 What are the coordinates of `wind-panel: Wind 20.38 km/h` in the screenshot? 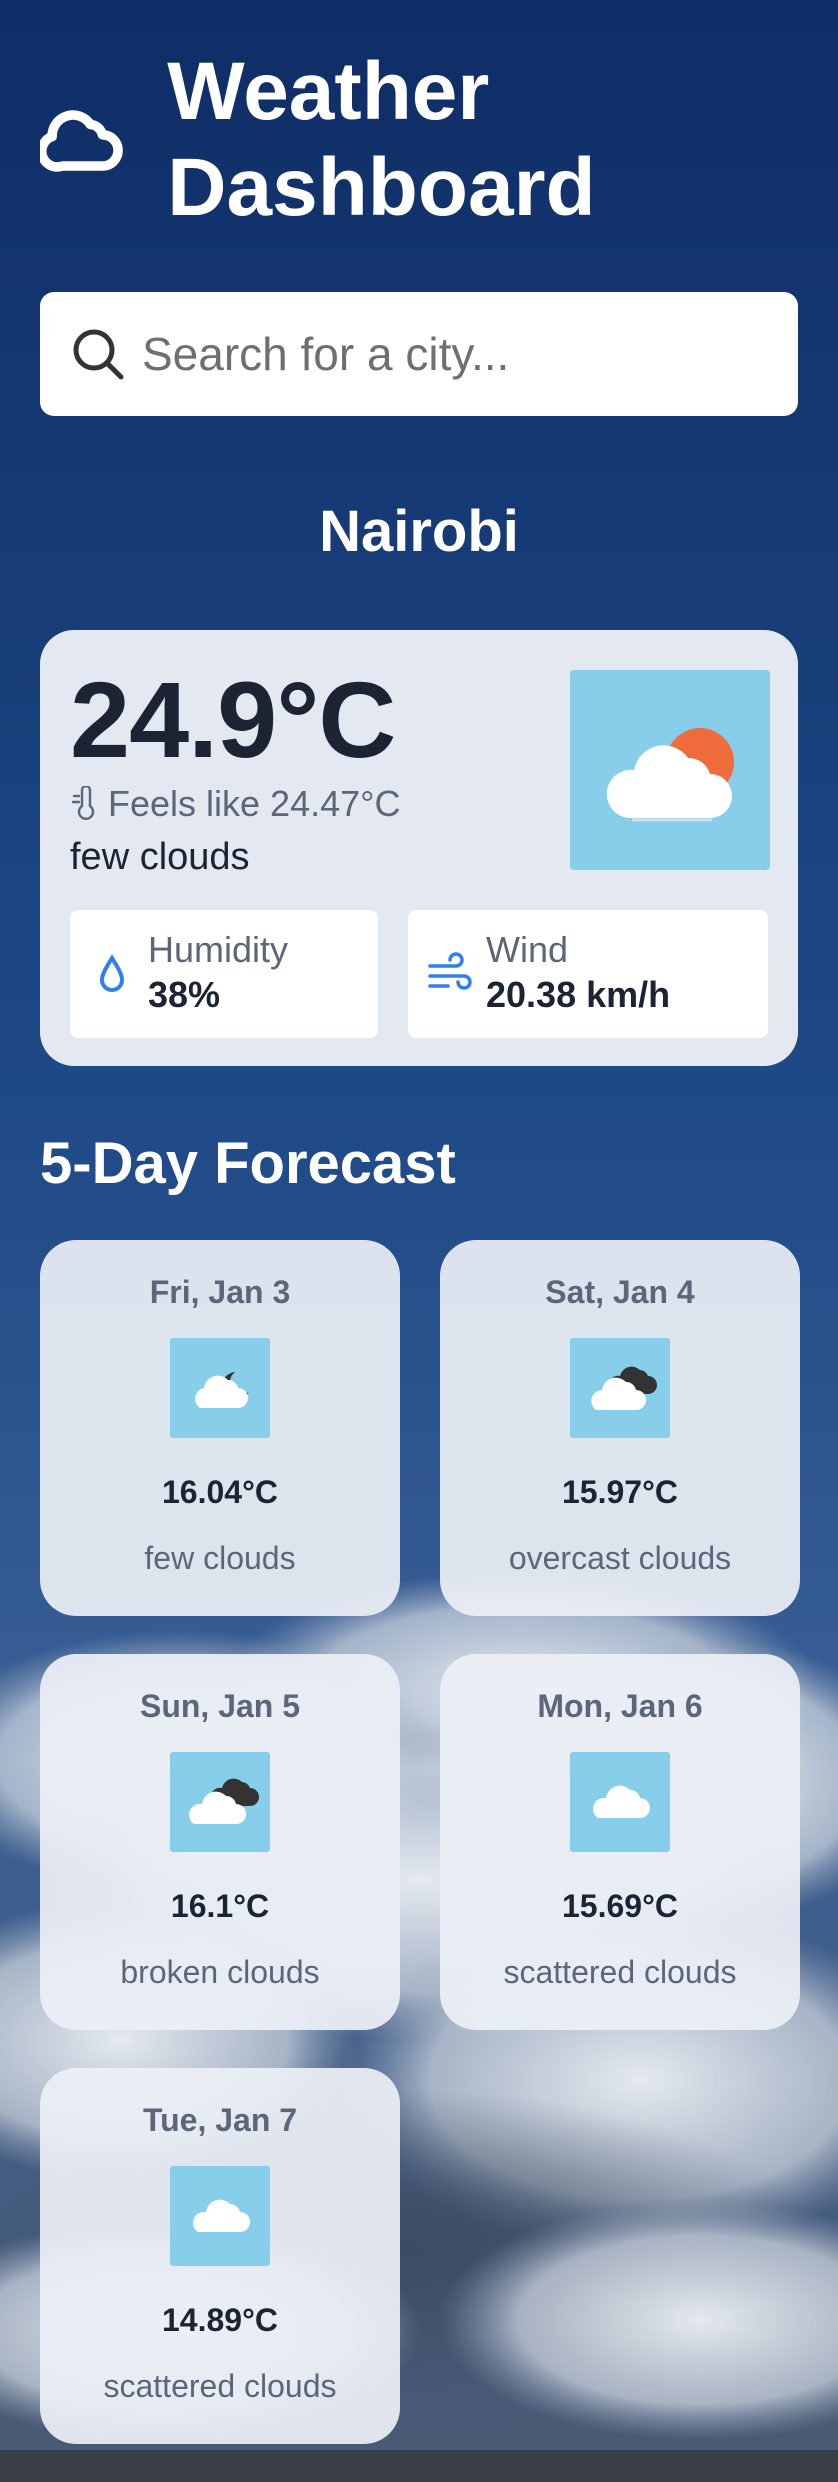 It's located at (588, 974).